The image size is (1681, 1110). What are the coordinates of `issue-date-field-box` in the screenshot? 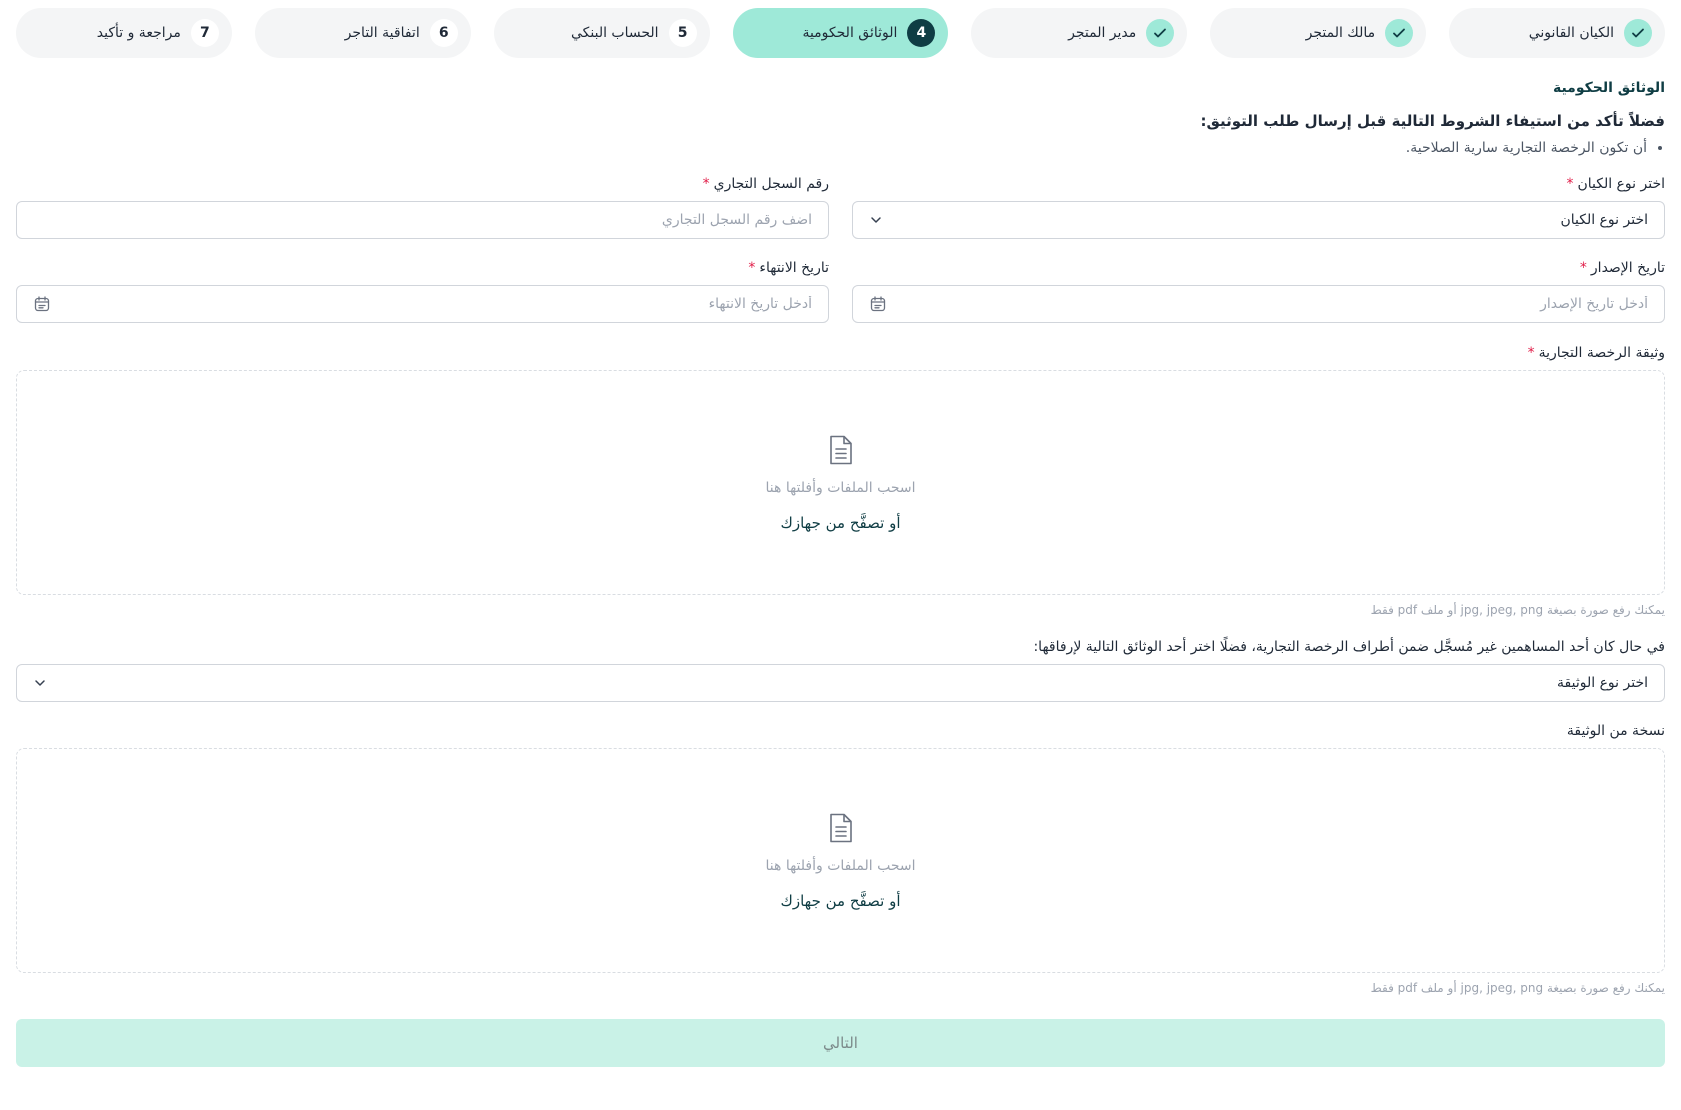 It's located at (1258, 304).